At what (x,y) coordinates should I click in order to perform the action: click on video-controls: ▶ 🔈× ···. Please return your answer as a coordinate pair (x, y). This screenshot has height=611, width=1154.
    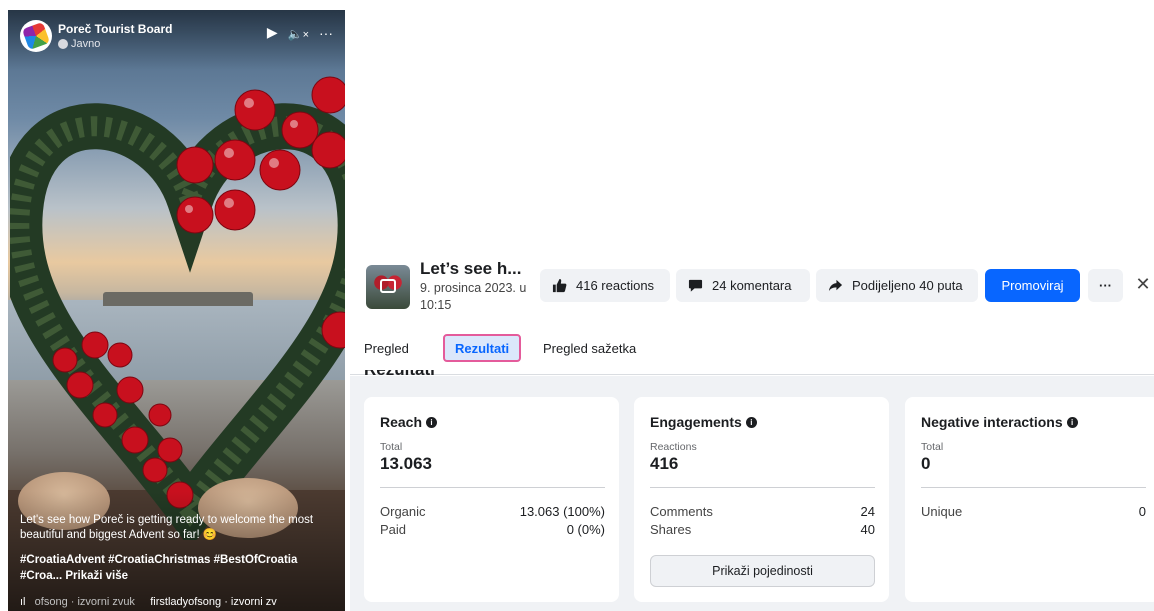
    Looking at the image, I should click on (300, 32).